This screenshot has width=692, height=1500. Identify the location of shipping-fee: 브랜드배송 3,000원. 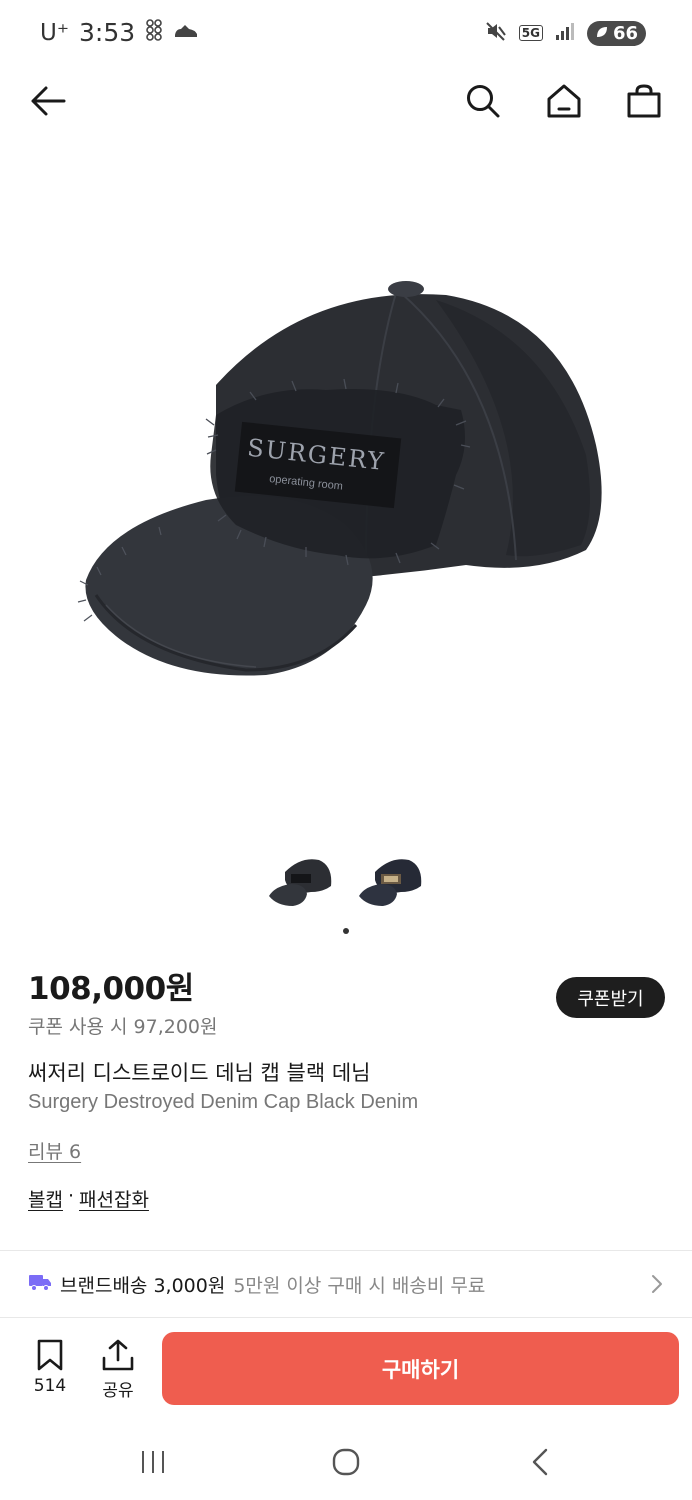
(143, 1285).